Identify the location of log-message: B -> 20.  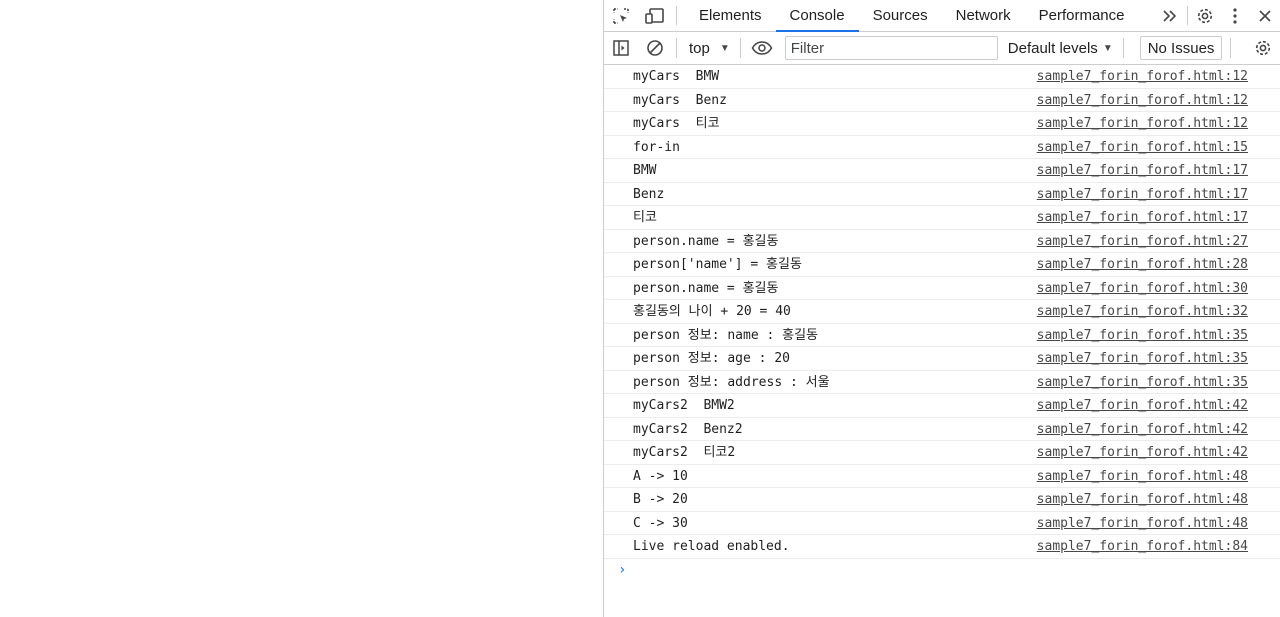
(660, 499).